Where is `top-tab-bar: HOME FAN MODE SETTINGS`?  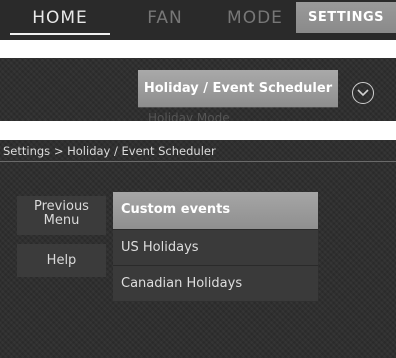 top-tab-bar: HOME FAN MODE SETTINGS is located at coordinates (198, 20).